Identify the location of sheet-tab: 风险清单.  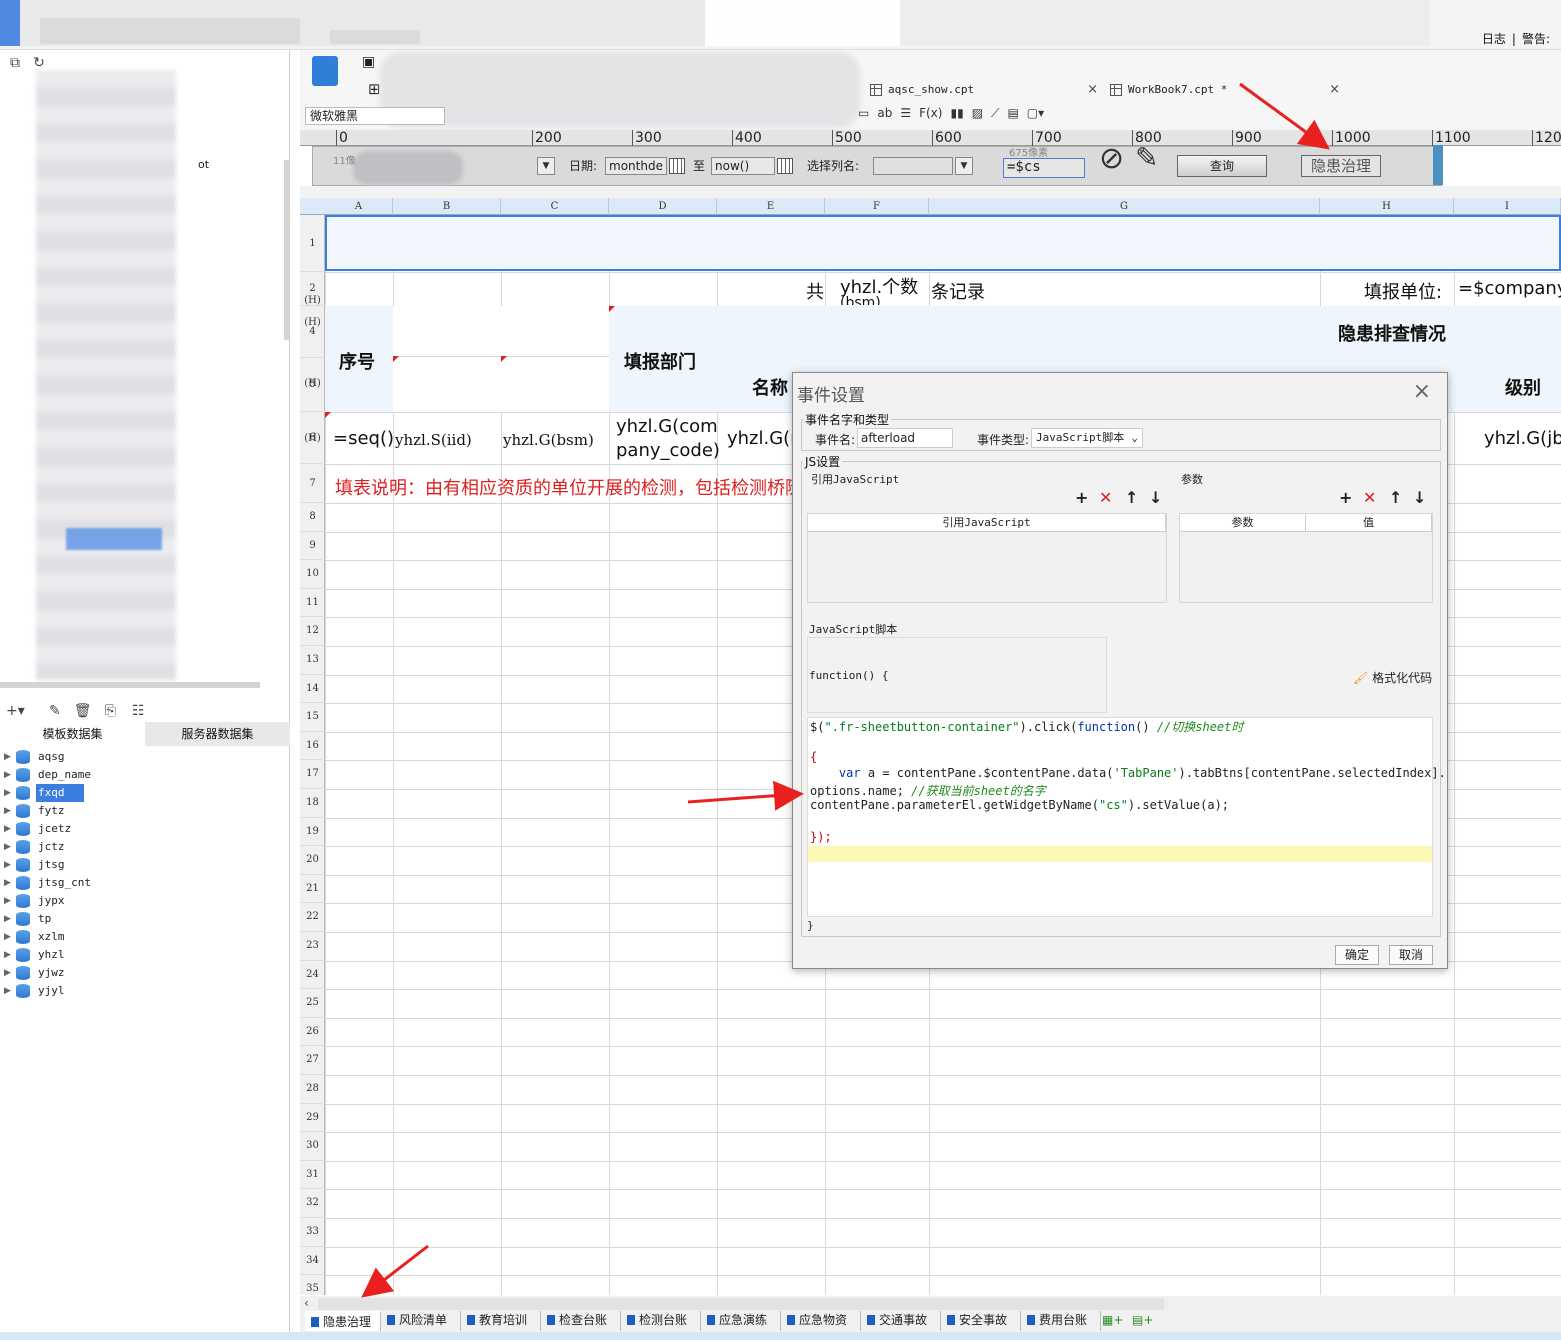
(421, 1321).